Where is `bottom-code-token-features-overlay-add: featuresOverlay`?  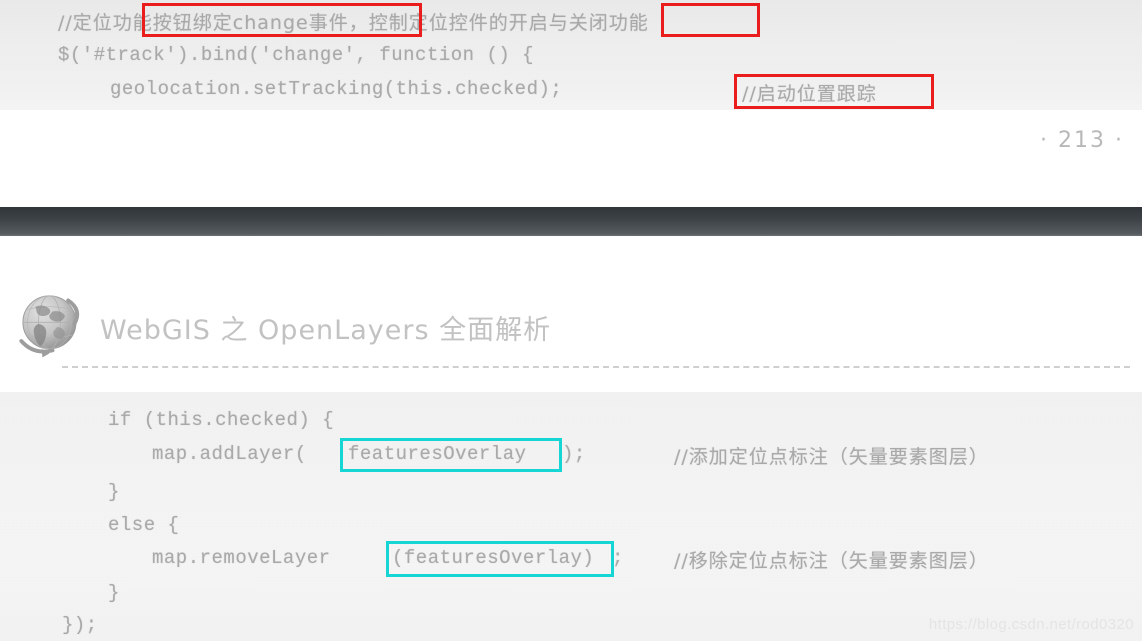
bottom-code-token-features-overlay-add: featuresOverlay is located at coordinates (437, 454).